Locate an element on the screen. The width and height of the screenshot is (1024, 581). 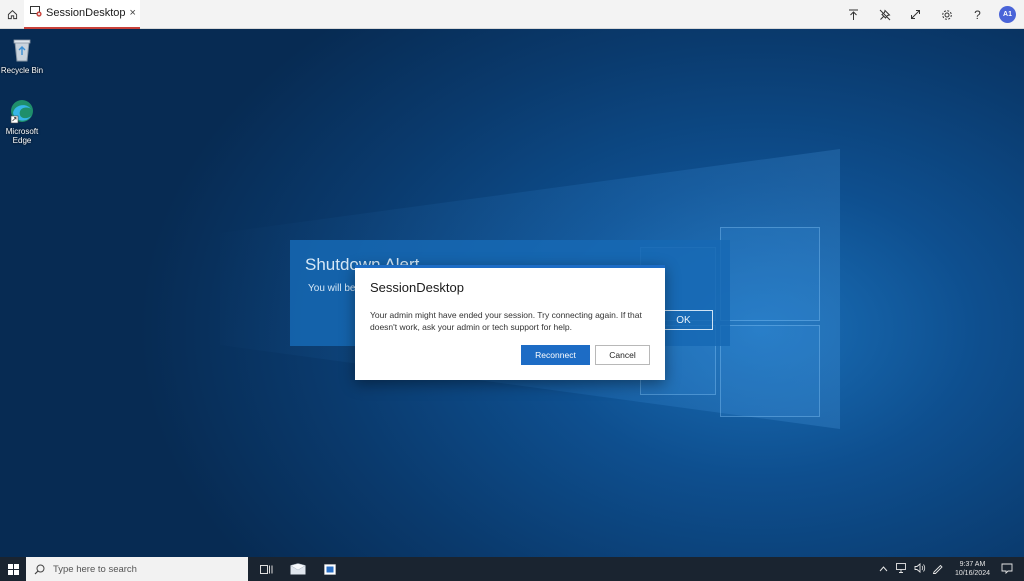
app-window-icon is located at coordinates (330, 569).